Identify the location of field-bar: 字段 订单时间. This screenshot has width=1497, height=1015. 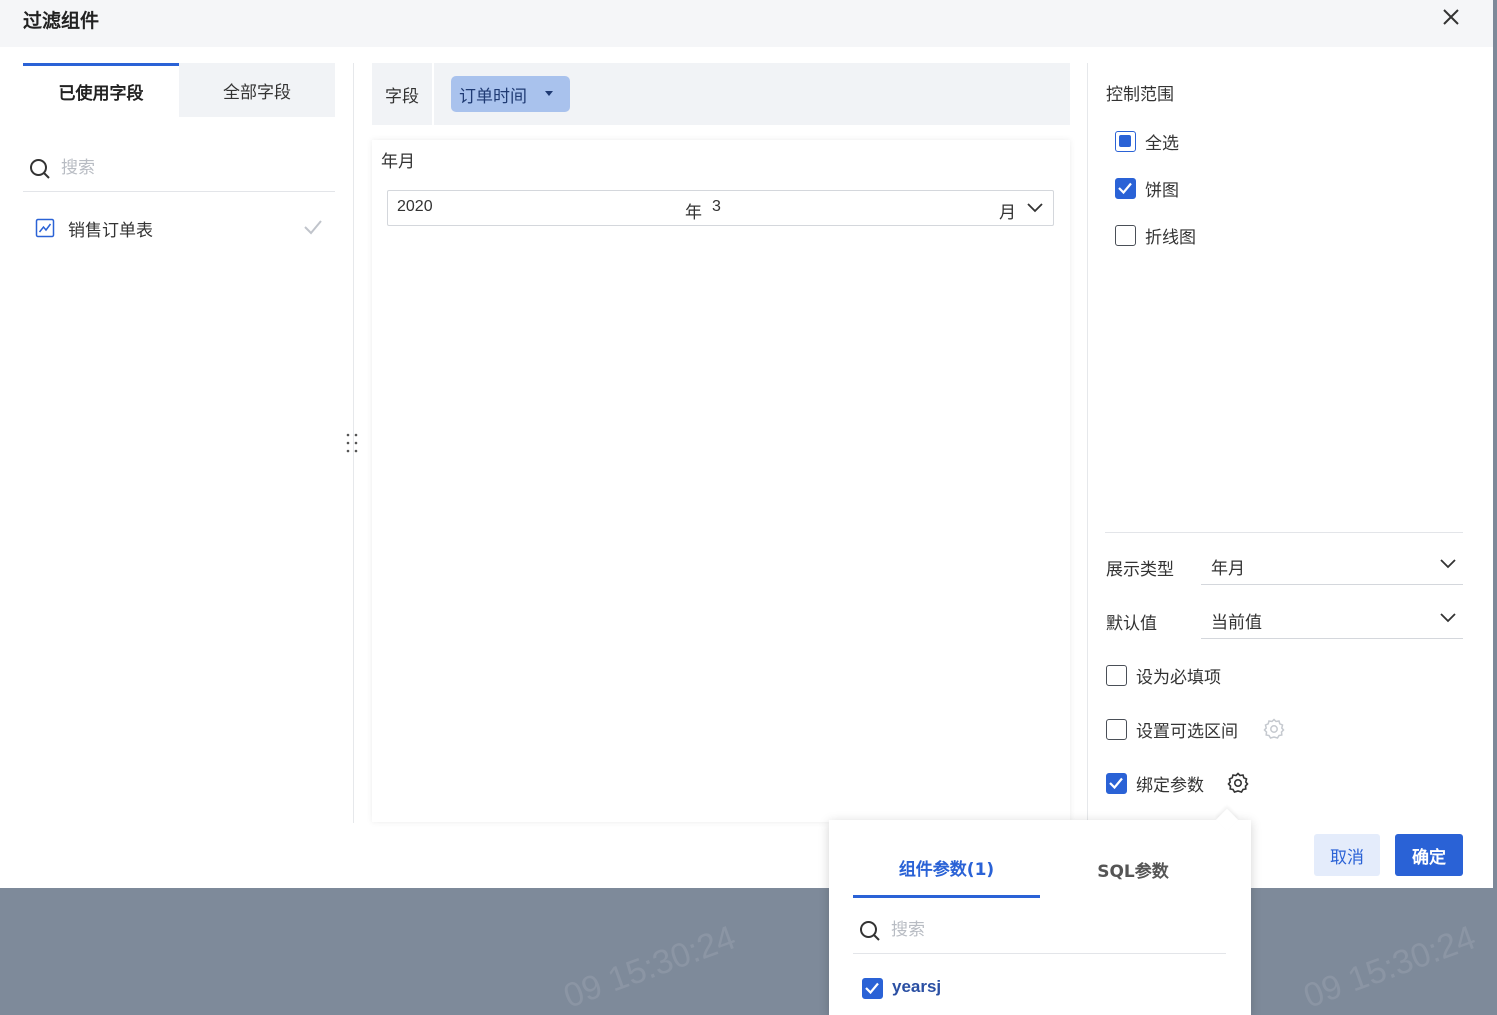
(721, 94).